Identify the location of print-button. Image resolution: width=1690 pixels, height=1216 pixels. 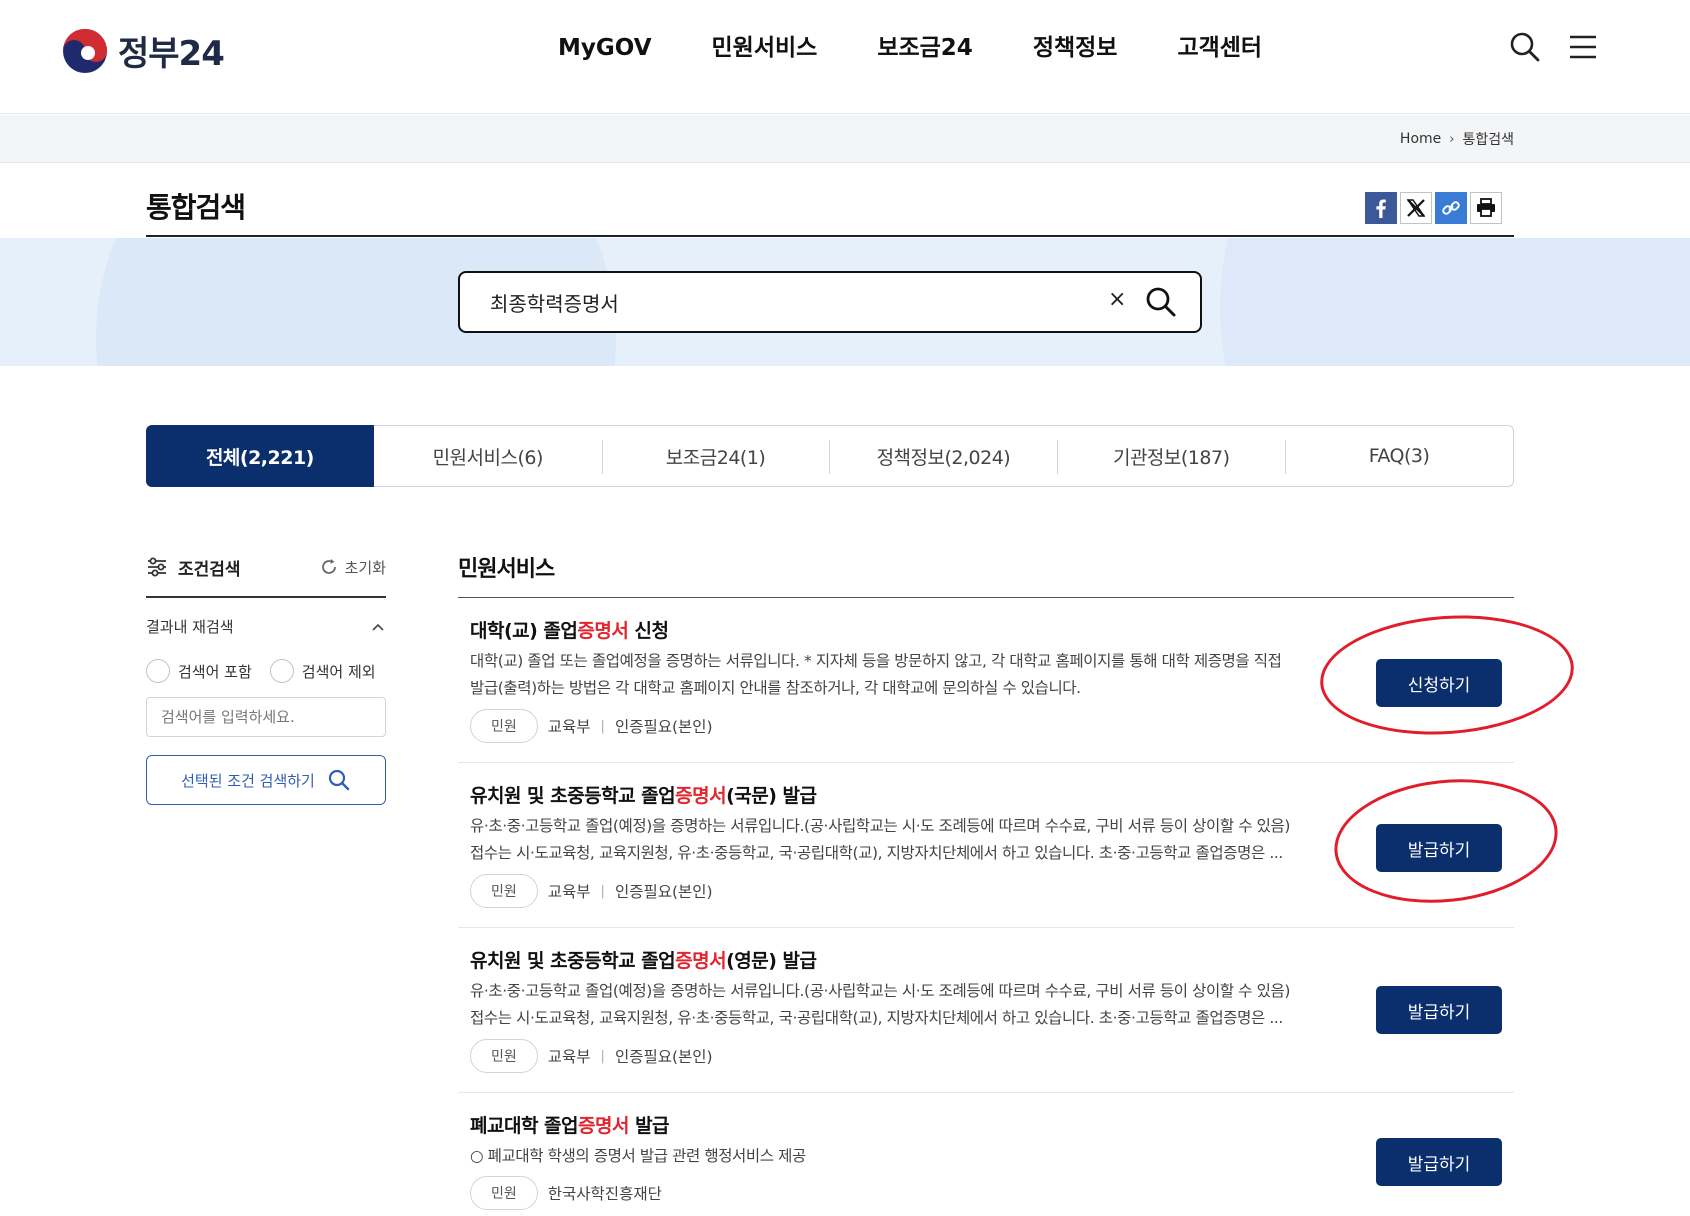
(1486, 208).